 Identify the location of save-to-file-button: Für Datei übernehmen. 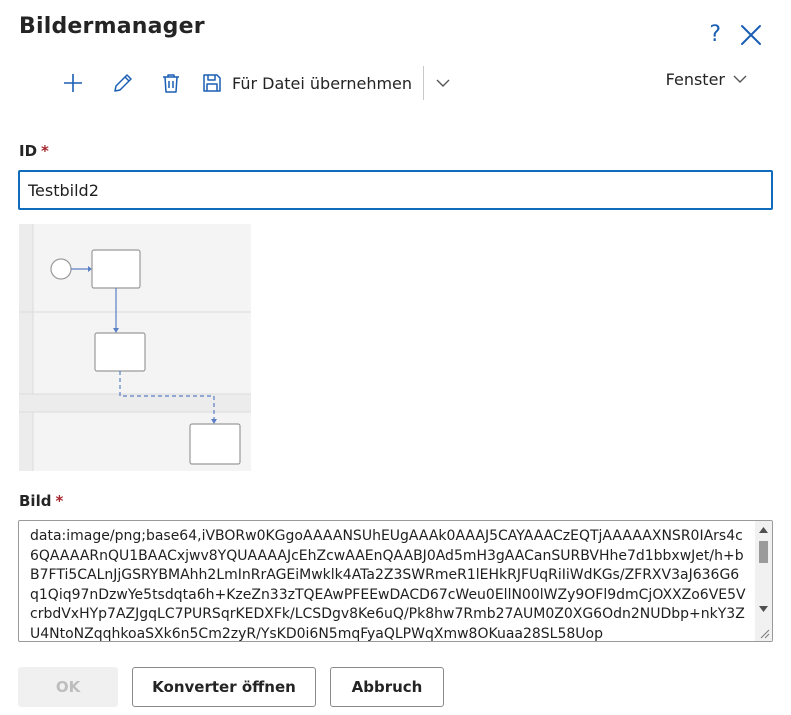
(311, 83).